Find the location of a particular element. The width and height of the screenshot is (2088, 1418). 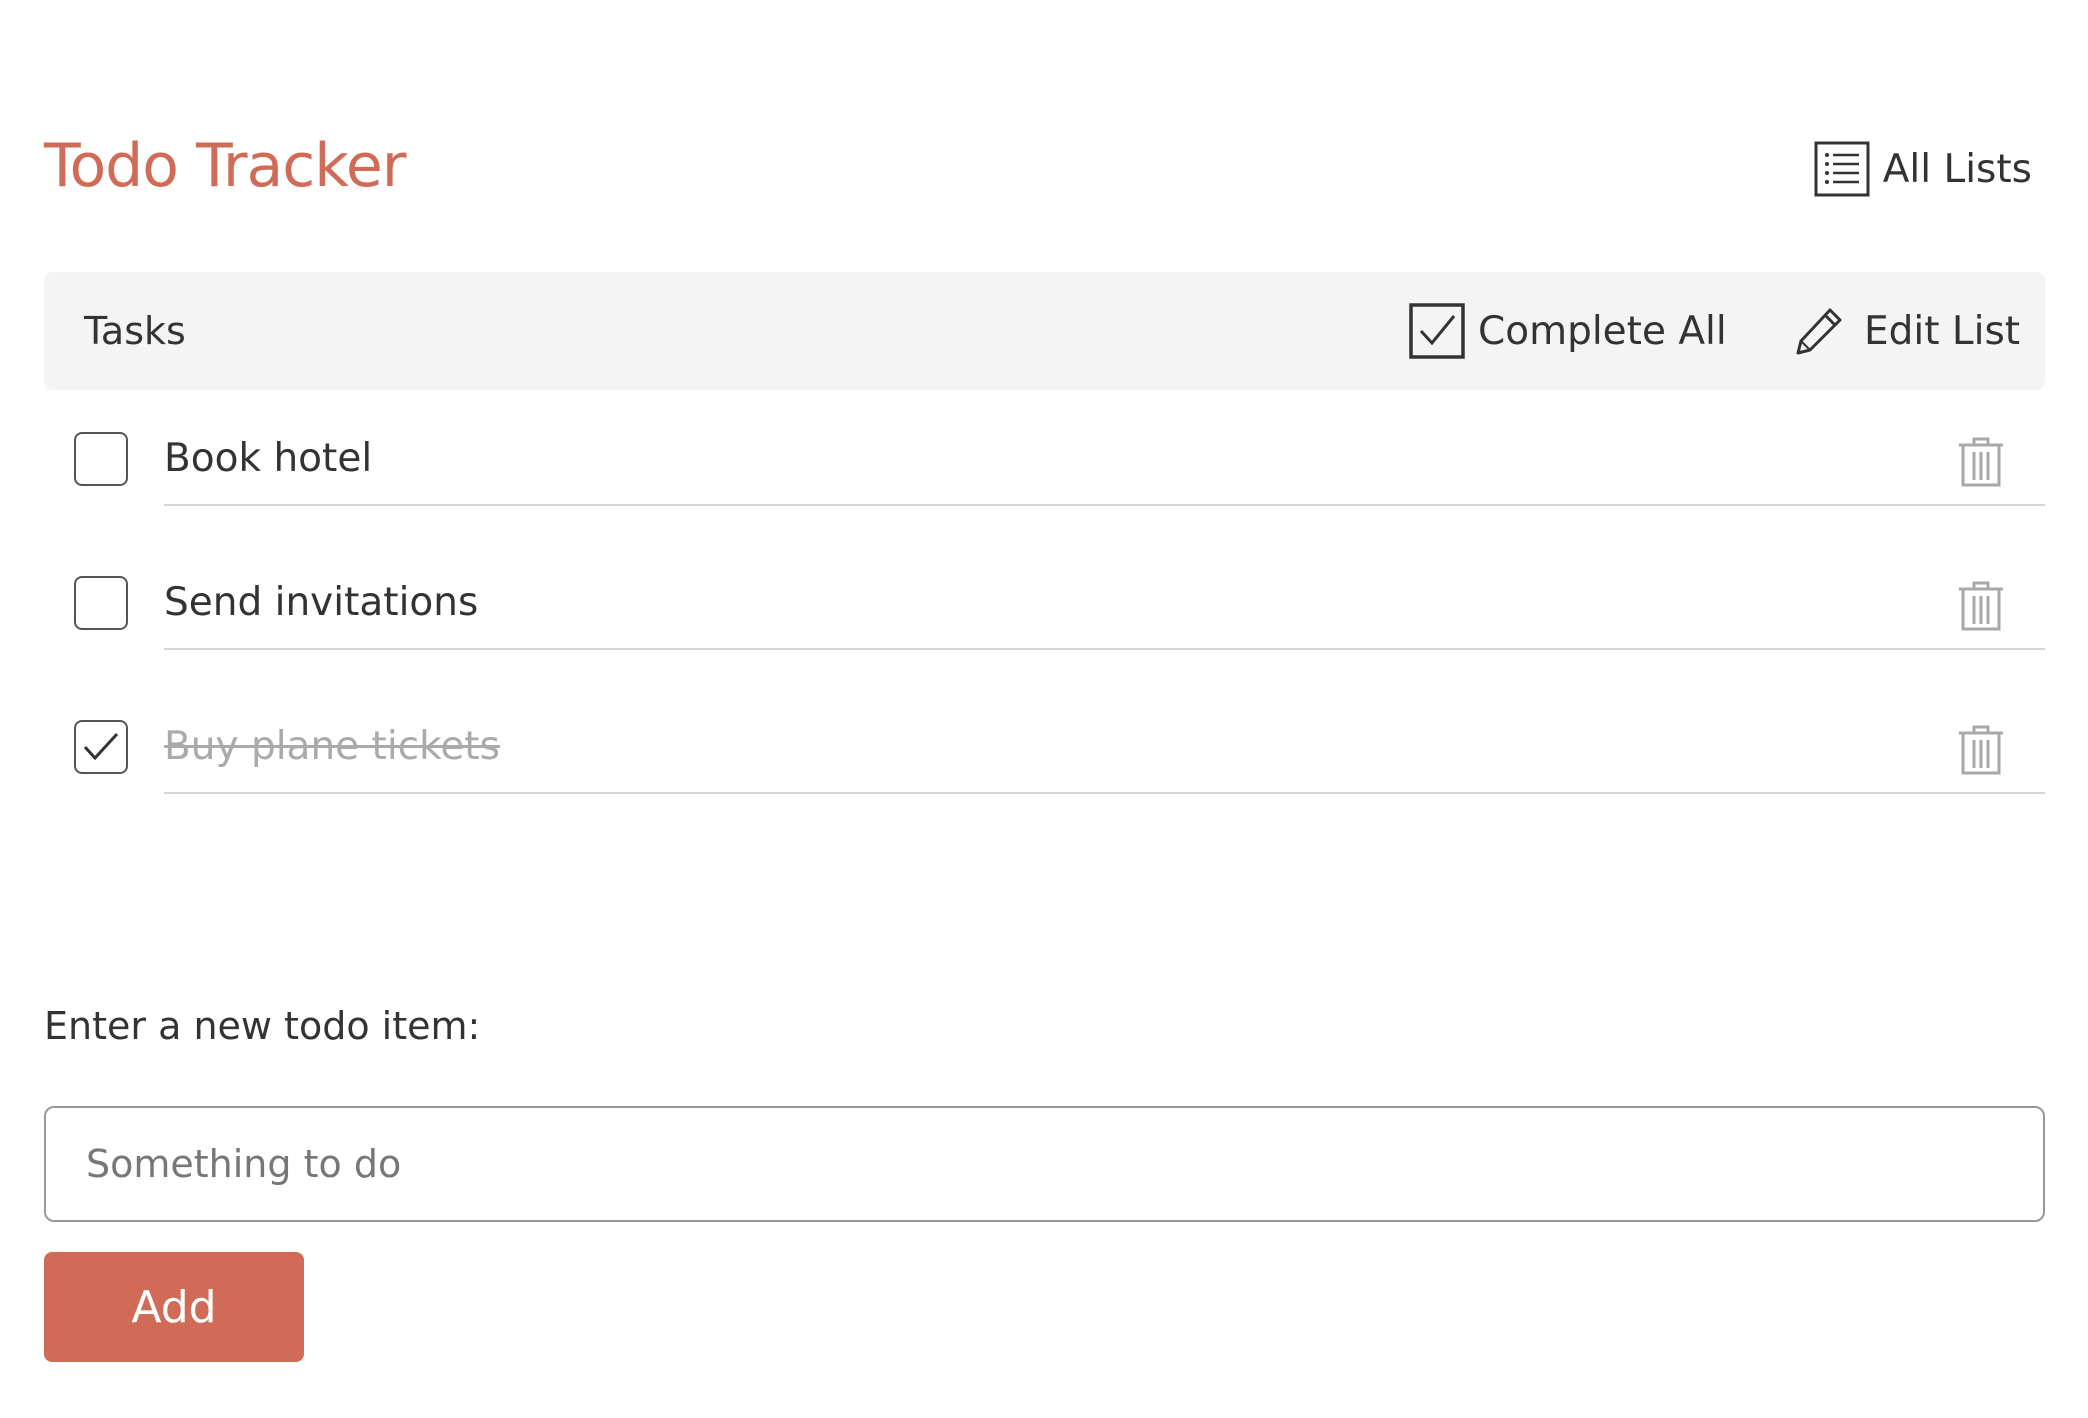

edit-list-button: Edit List is located at coordinates (1906, 331).